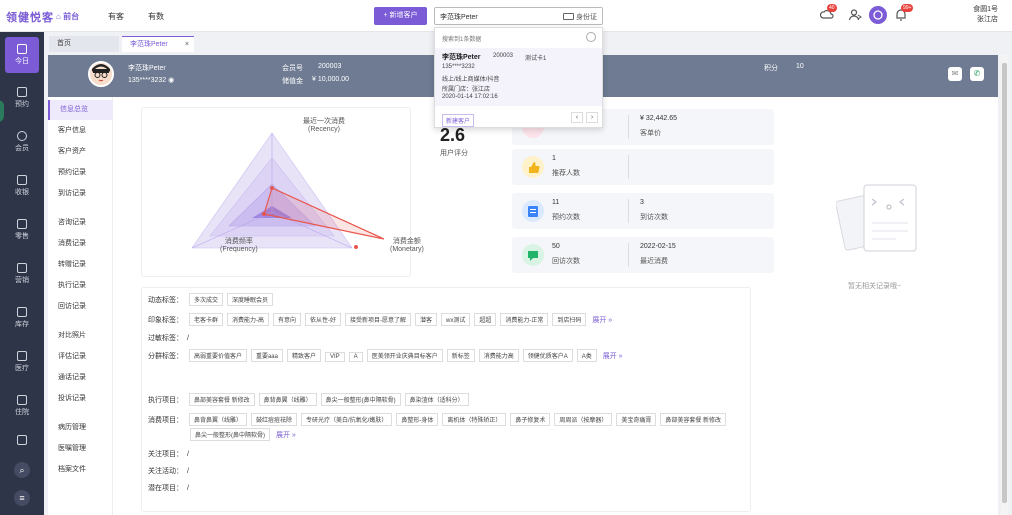  Describe the element at coordinates (239, 245) in the screenshot. I see `radar-label-frequency: 消费频率 (Frequency)` at that location.